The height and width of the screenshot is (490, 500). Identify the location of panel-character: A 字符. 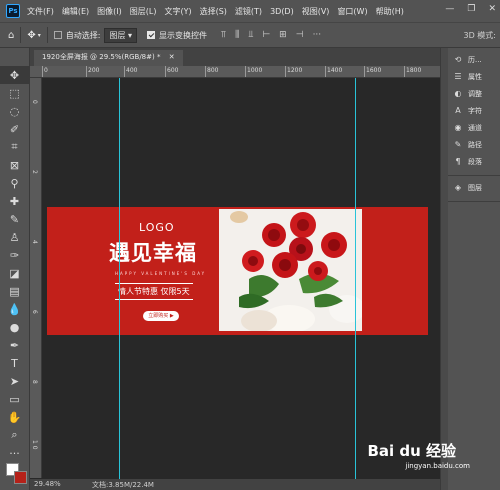
(474, 110).